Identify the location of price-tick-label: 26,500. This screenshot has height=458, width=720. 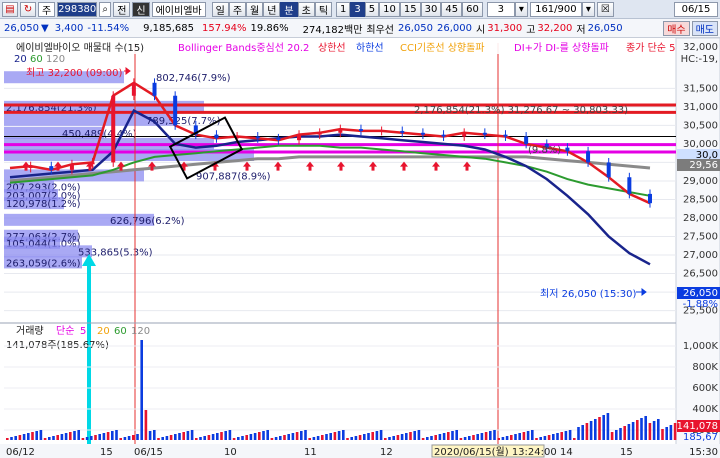
(700, 274).